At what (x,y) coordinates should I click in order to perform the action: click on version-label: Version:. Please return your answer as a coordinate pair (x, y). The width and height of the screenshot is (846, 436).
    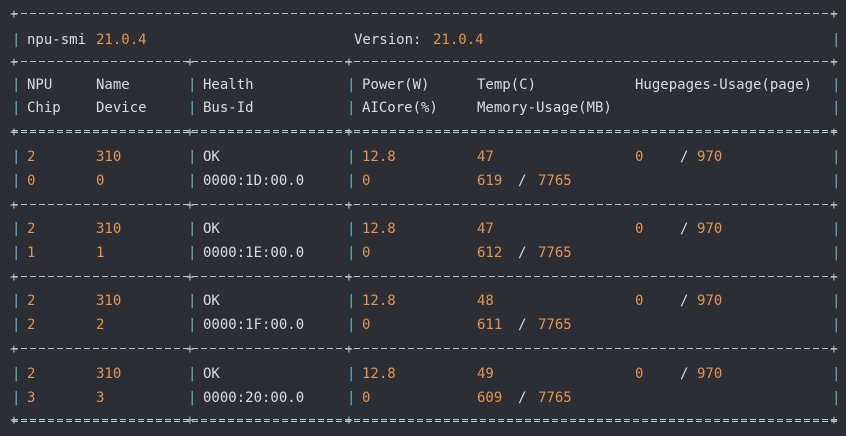
    Looking at the image, I should click on (388, 40).